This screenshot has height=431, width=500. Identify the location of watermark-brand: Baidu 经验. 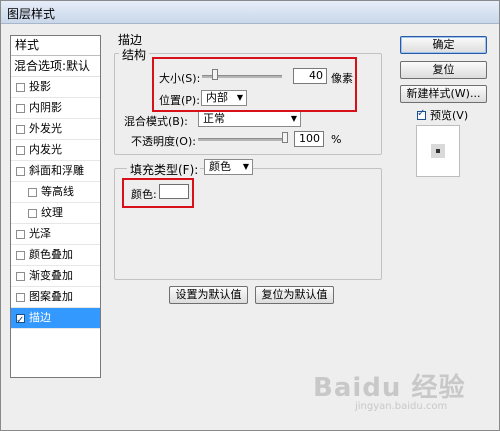
(389, 388).